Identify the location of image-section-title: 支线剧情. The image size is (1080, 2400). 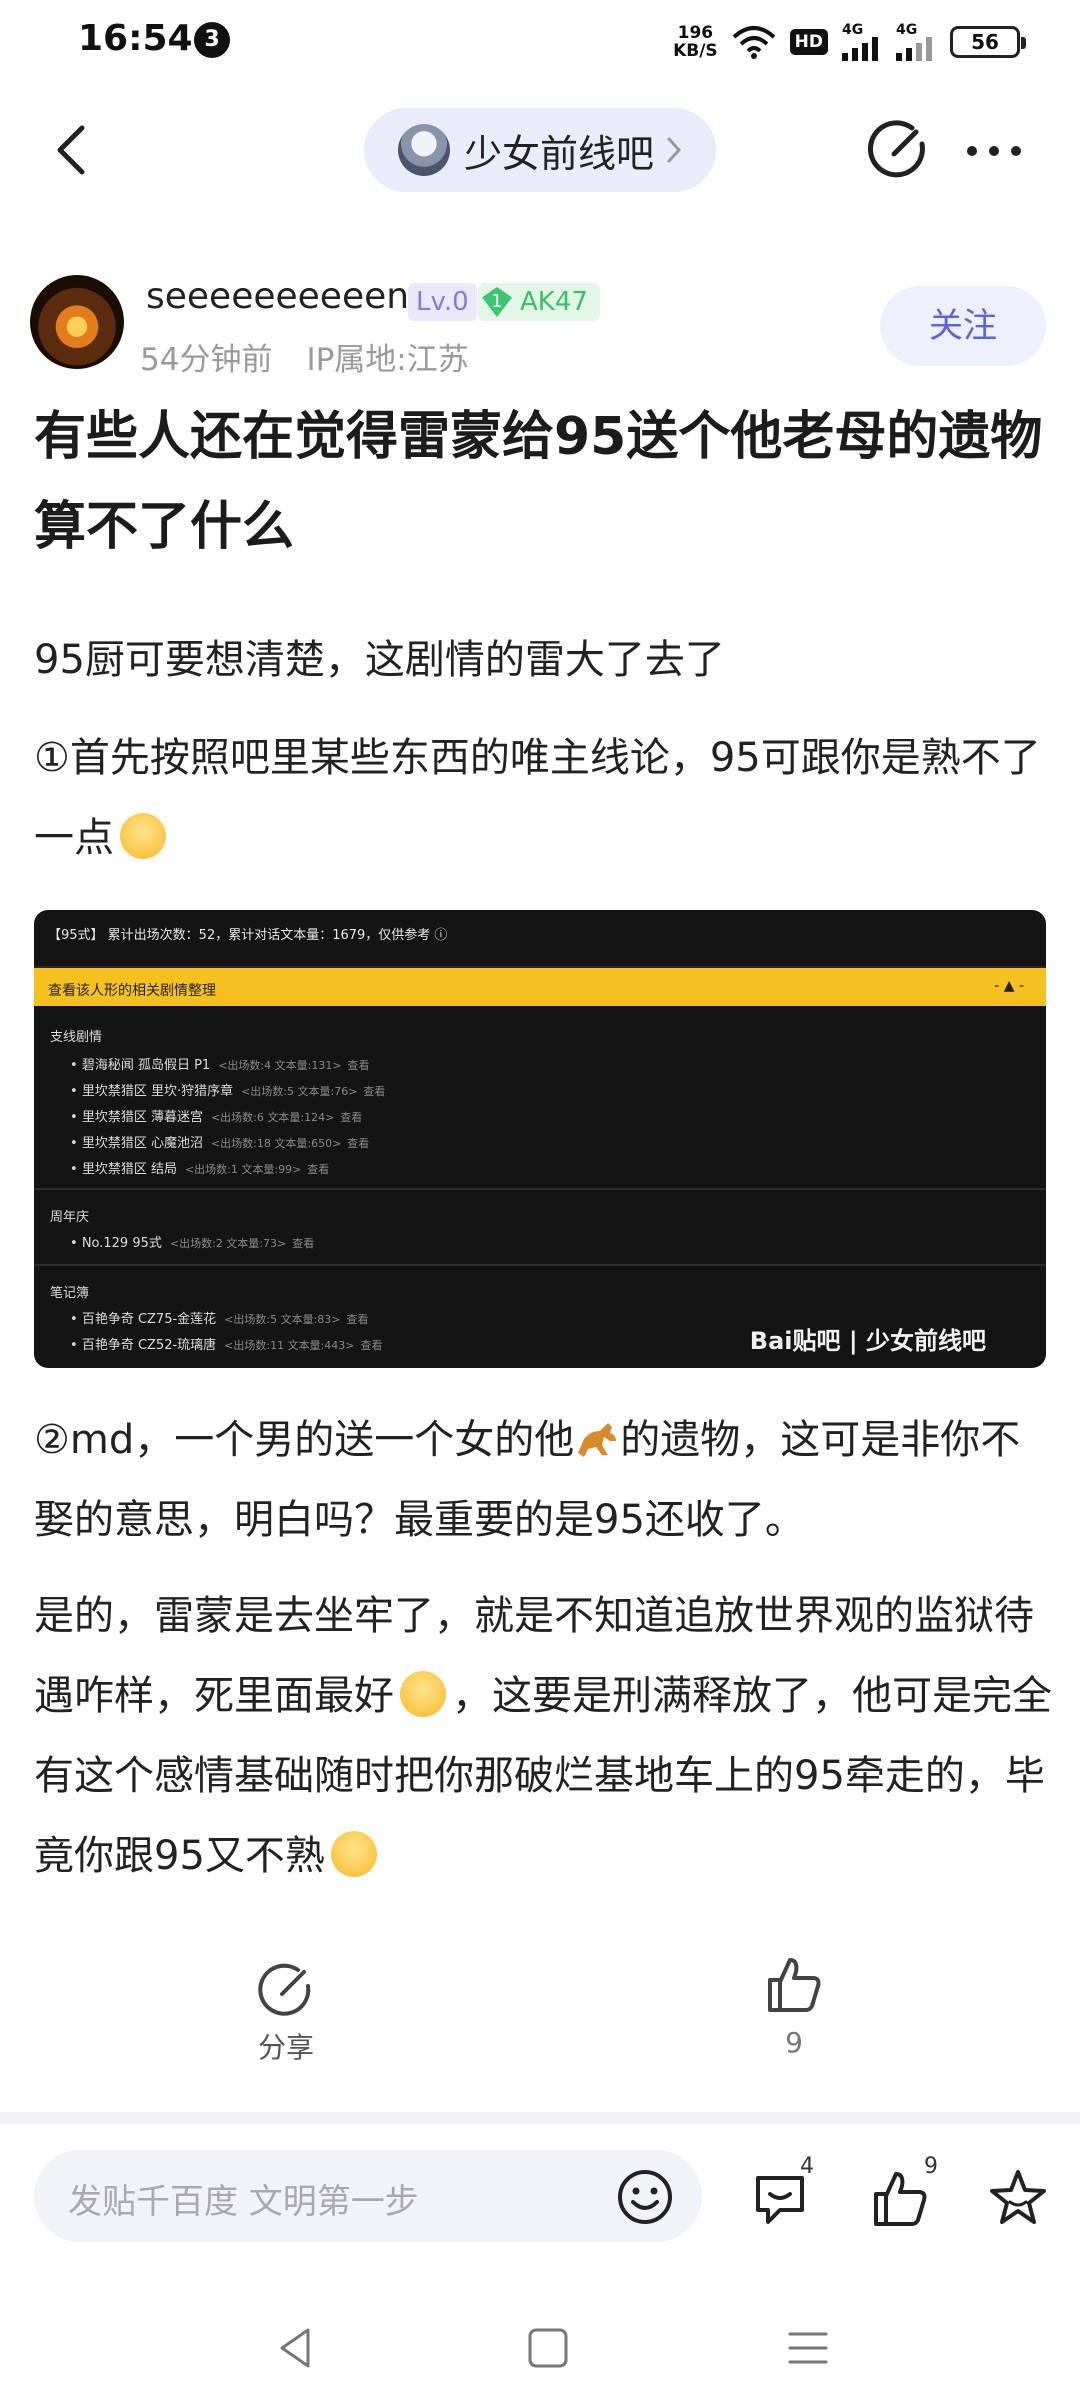
(76, 1037).